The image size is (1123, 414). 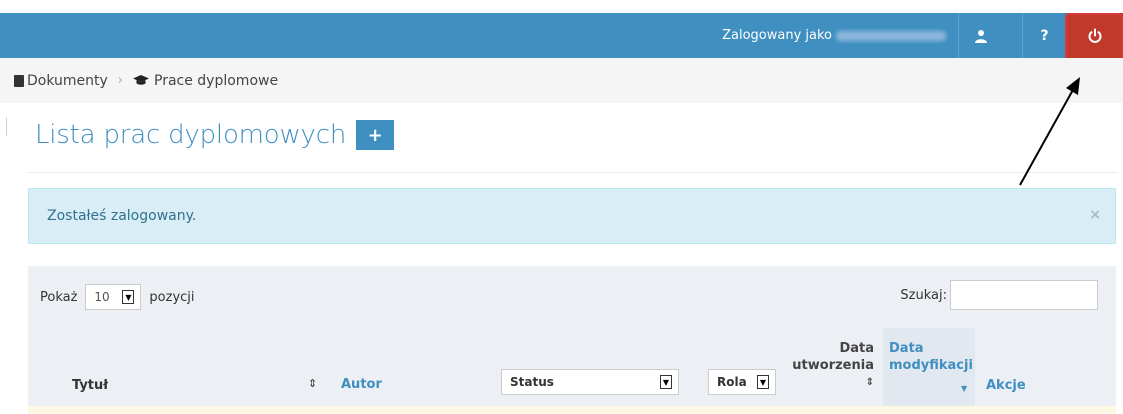 What do you see at coordinates (964, 388) in the screenshot?
I see `sort-desc-icon: ▼` at bounding box center [964, 388].